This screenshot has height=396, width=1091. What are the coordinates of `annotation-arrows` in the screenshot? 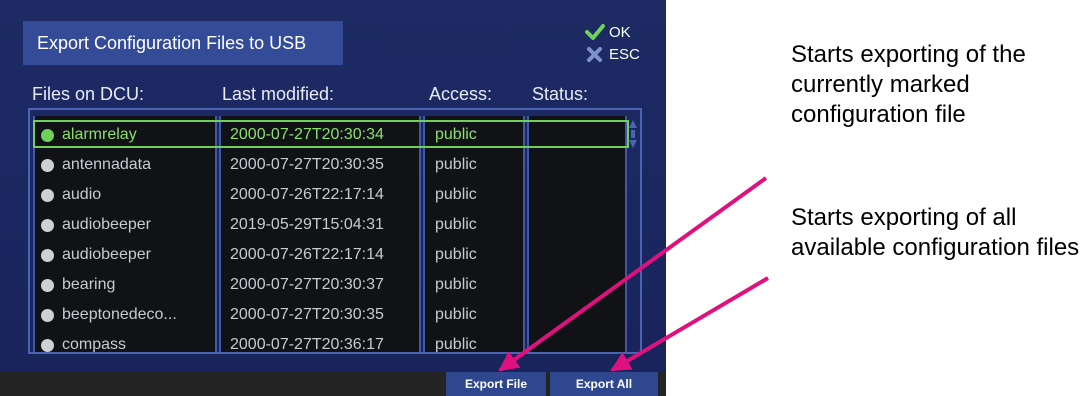 It's located at (634, 274).